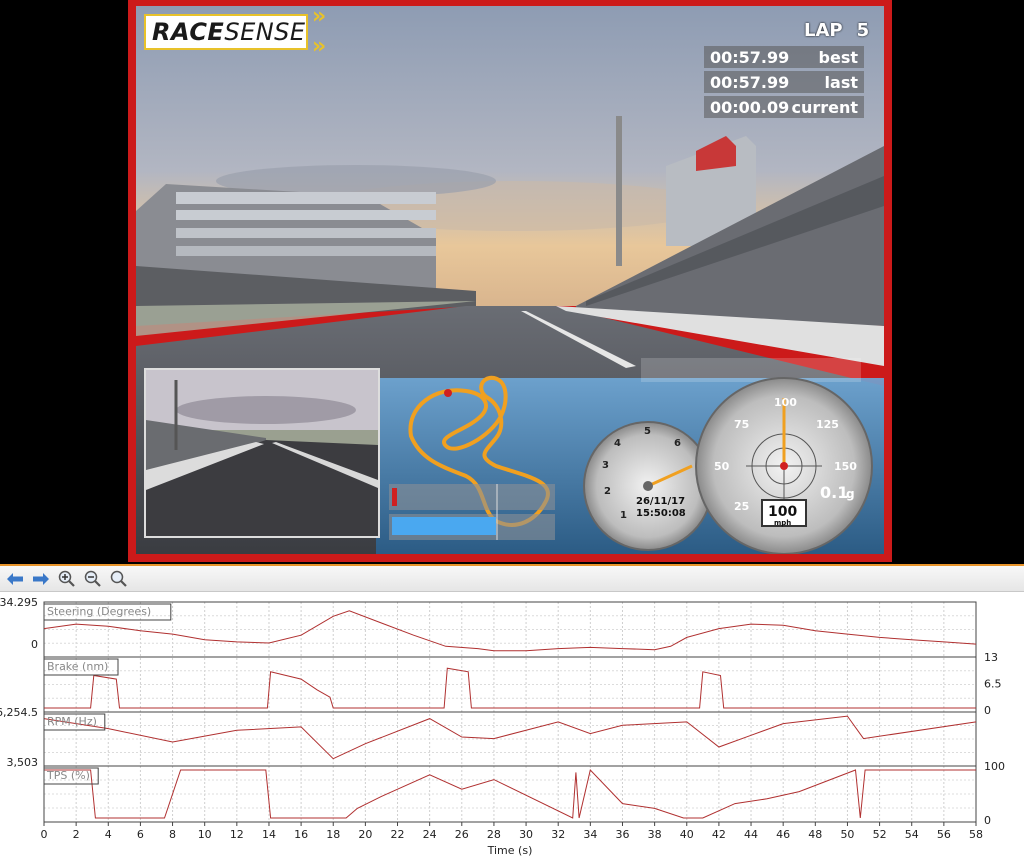  What do you see at coordinates (741, 506) in the screenshot?
I see `speed-tick: 25` at bounding box center [741, 506].